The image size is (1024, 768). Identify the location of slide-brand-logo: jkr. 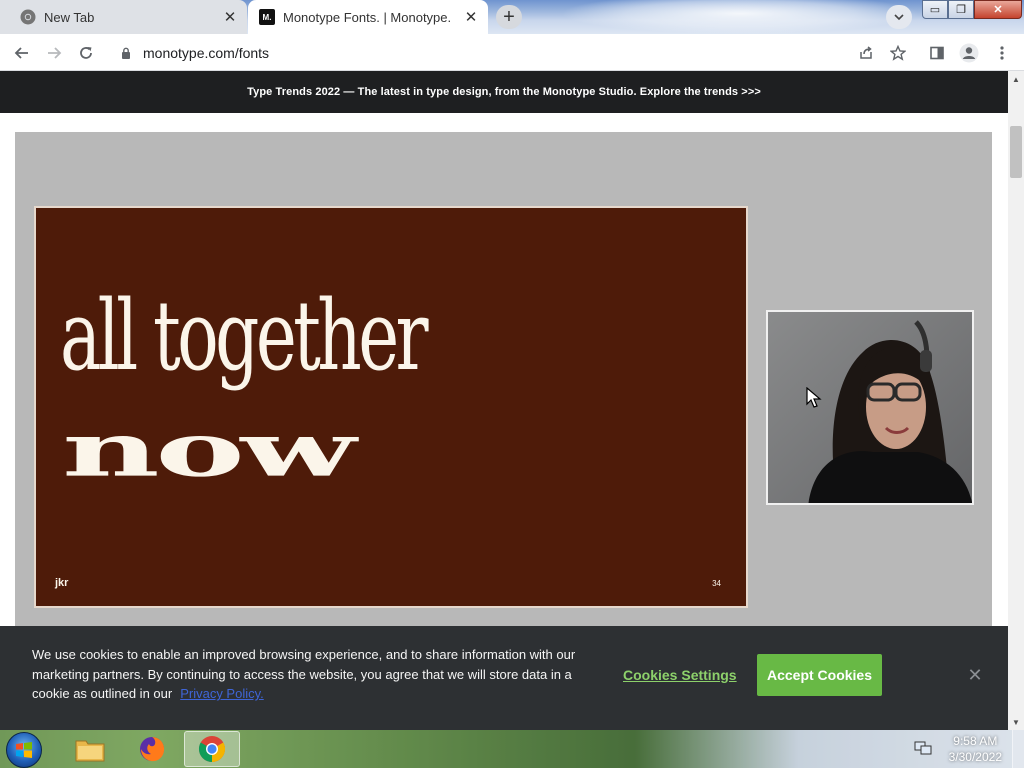
(62, 583).